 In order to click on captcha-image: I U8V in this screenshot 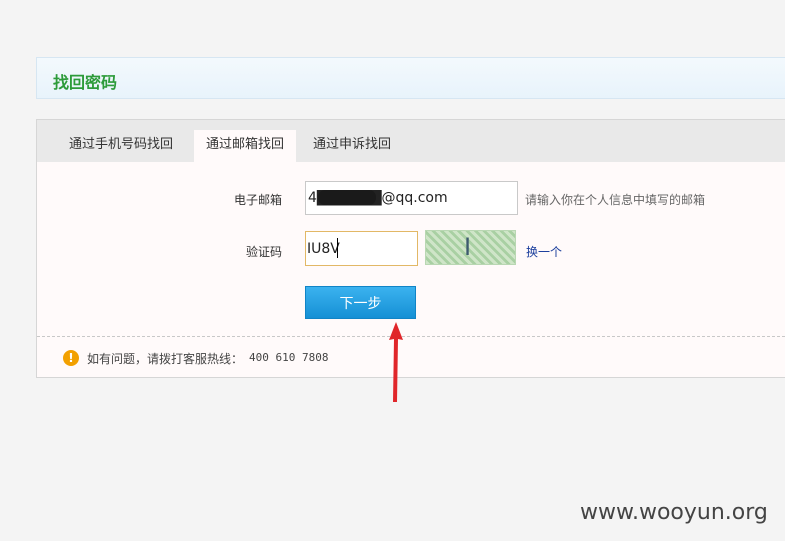, I will do `click(470, 247)`.